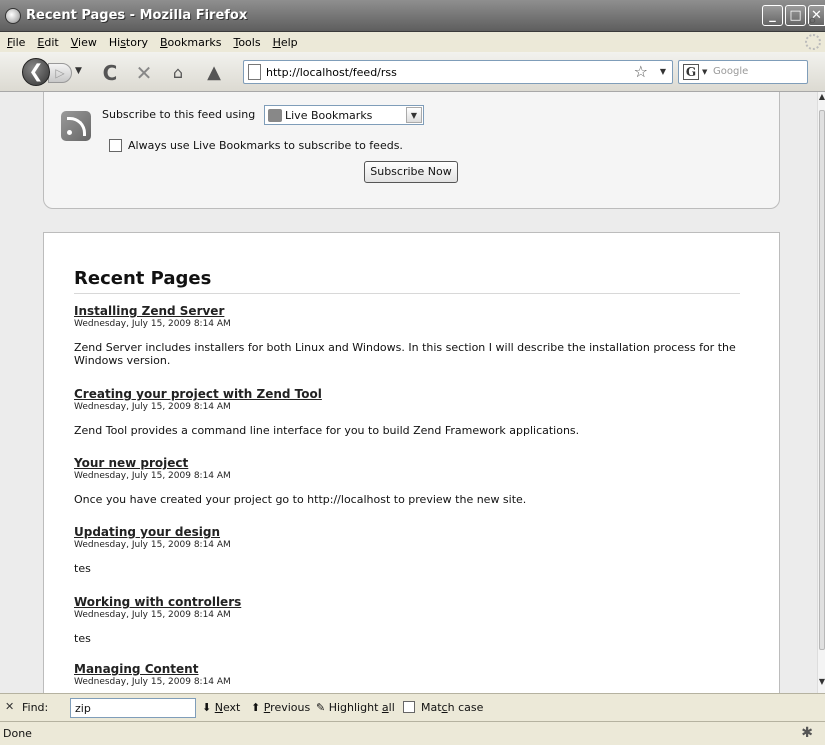  Describe the element at coordinates (35, 707) in the screenshot. I see `find-label: Find:` at that location.